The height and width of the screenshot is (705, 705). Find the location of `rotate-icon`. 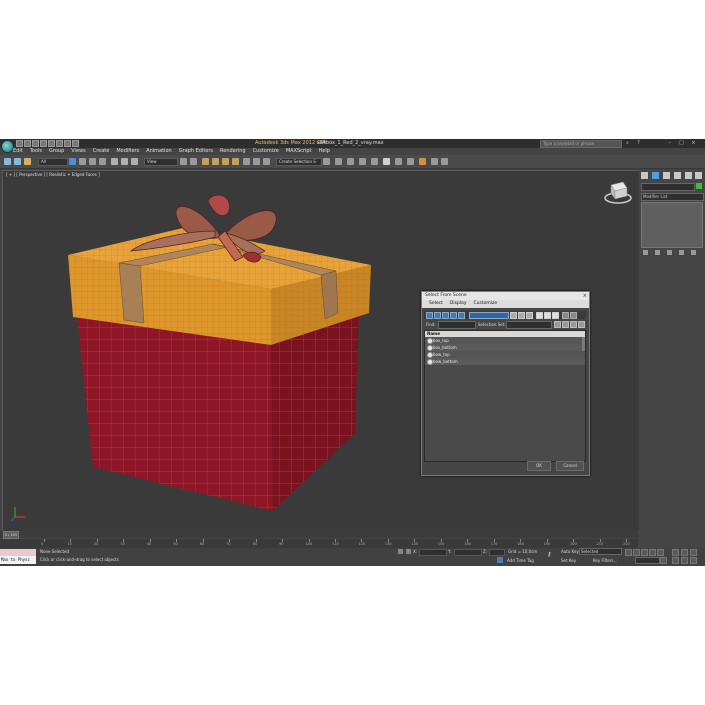

rotate-icon is located at coordinates (124, 161).